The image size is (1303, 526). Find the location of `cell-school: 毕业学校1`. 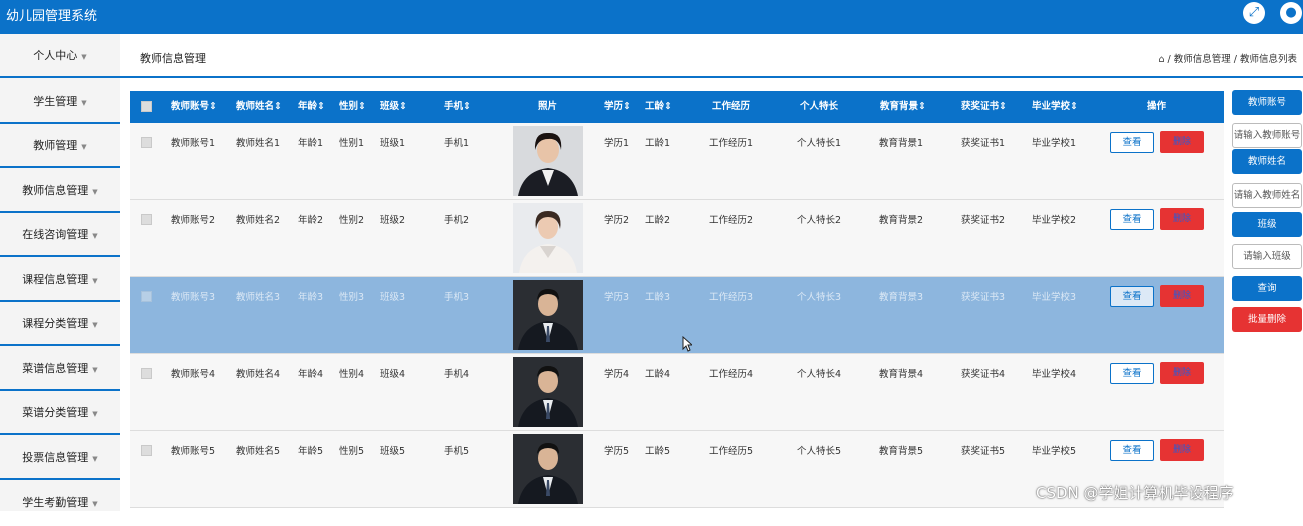

cell-school: 毕业学校1 is located at coordinates (1054, 143).